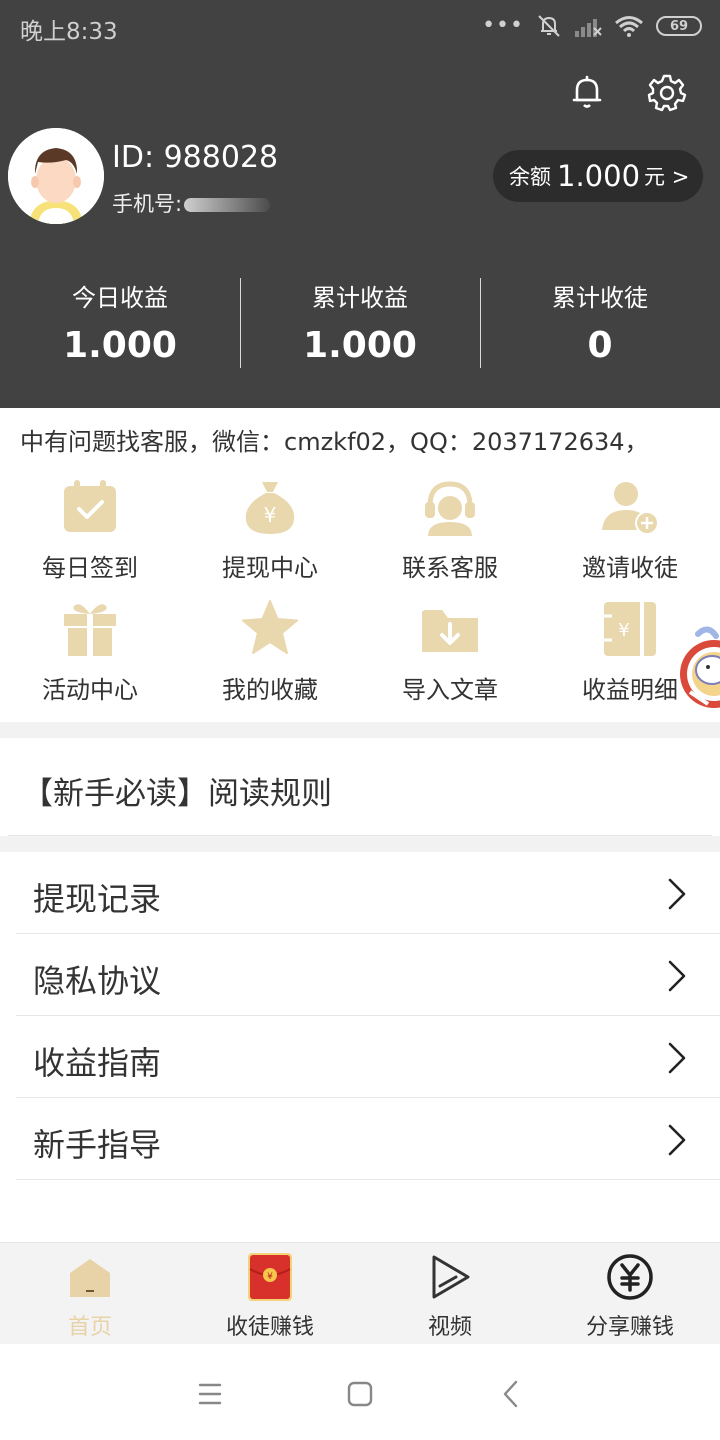 The image size is (720, 1440). I want to click on earnings-stats: 今日收益 1.000 累计收益 1.000 累计收徒 0, so click(360, 323).